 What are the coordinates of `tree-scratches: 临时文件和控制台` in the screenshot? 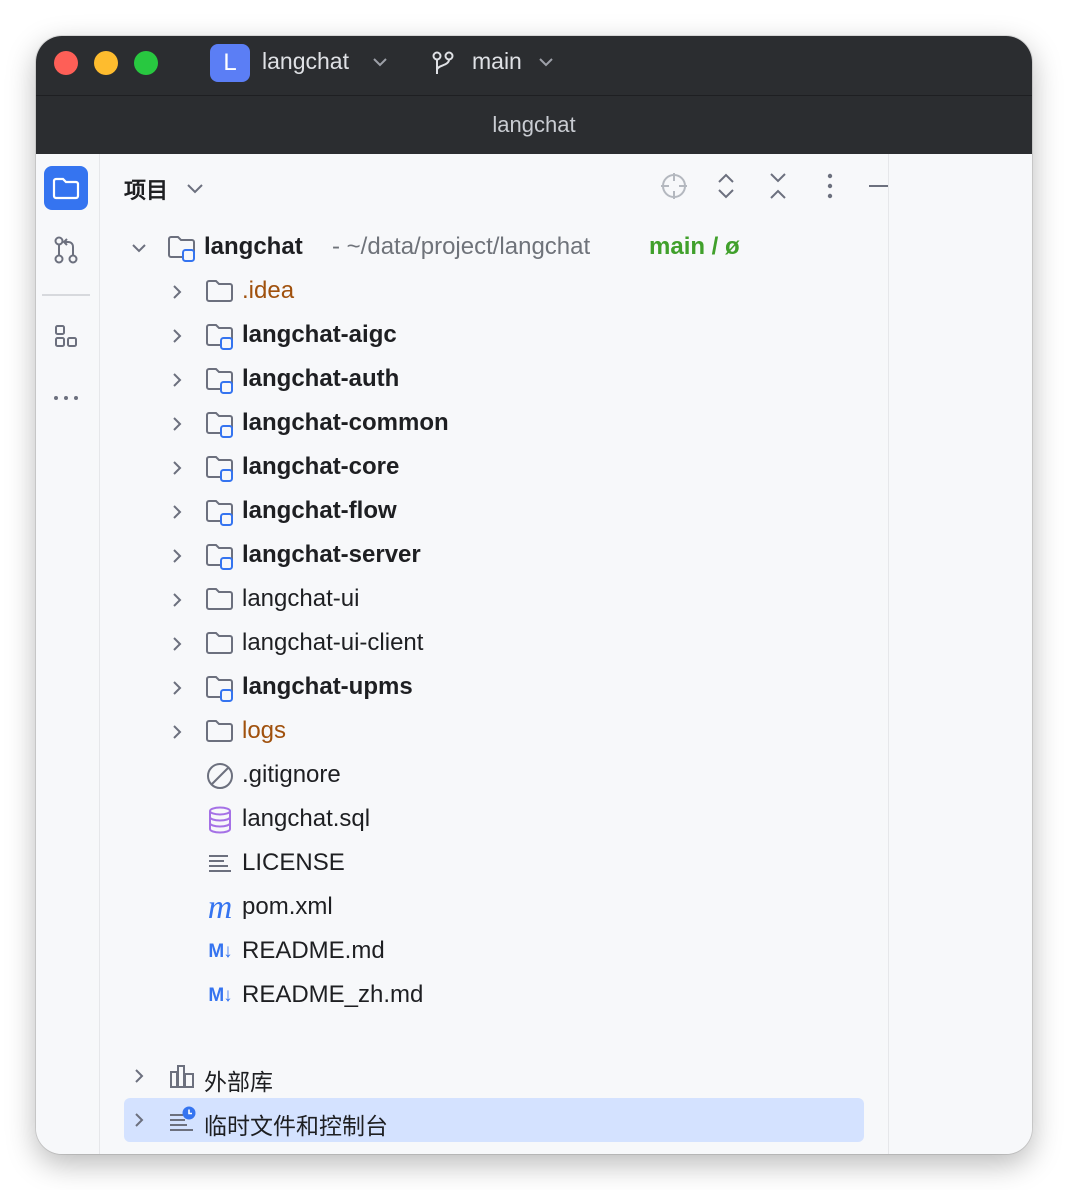 It's located at (494, 1120).